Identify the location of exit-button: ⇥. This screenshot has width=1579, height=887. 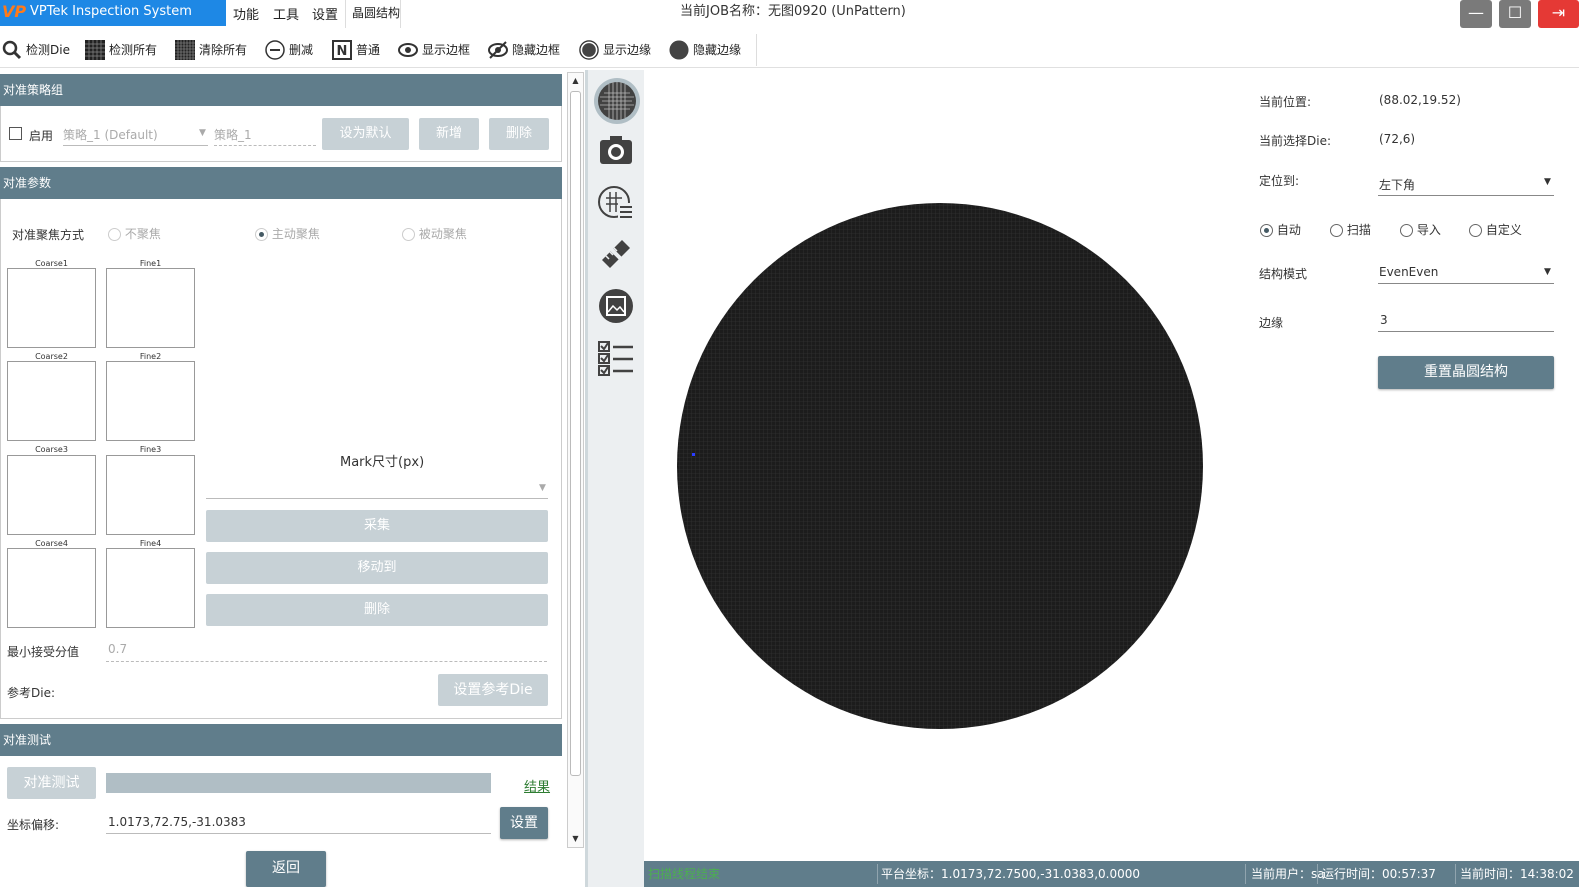
(1558, 14).